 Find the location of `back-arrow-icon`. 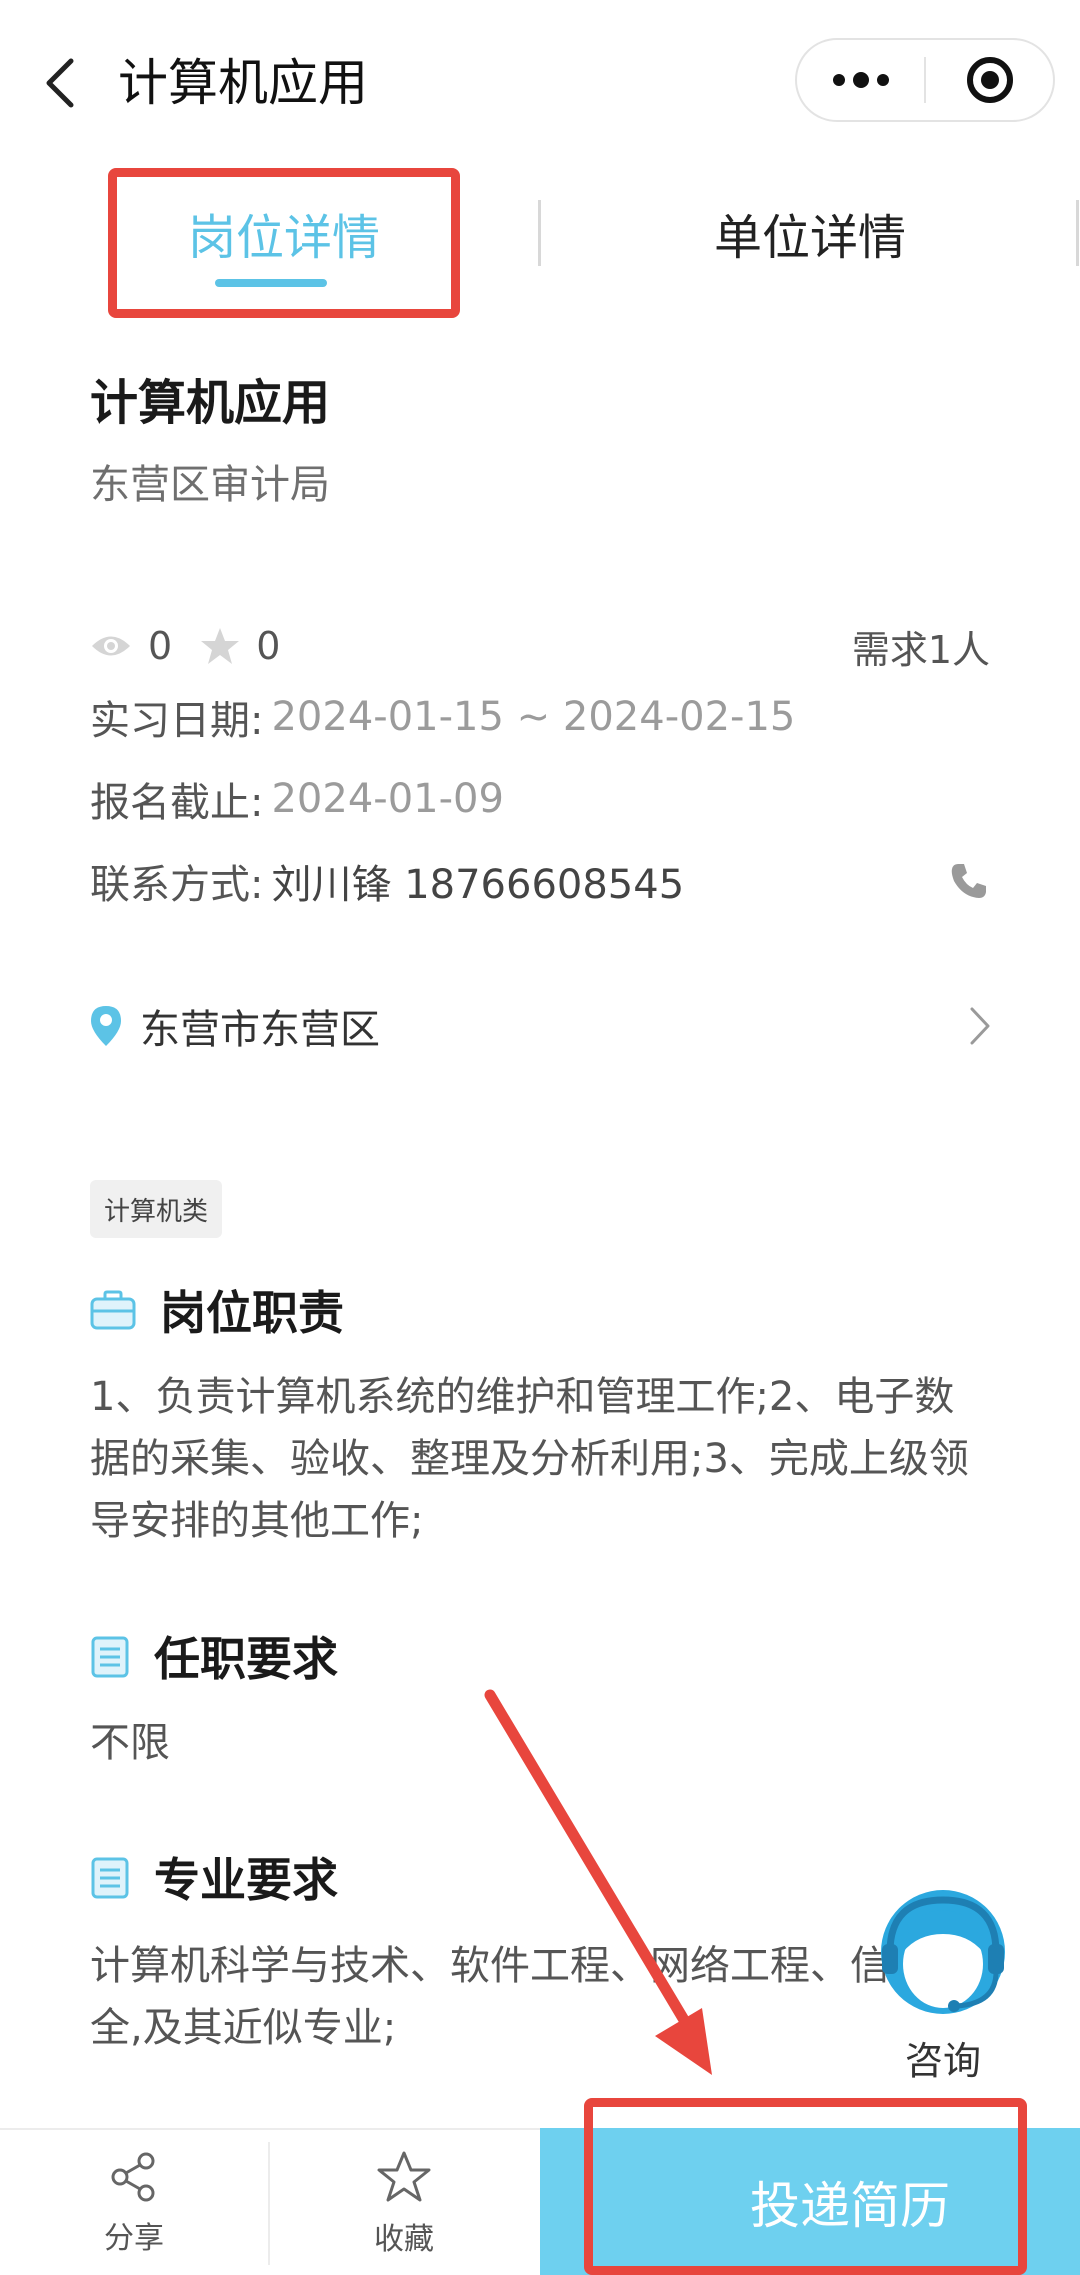

back-arrow-icon is located at coordinates (60, 83).